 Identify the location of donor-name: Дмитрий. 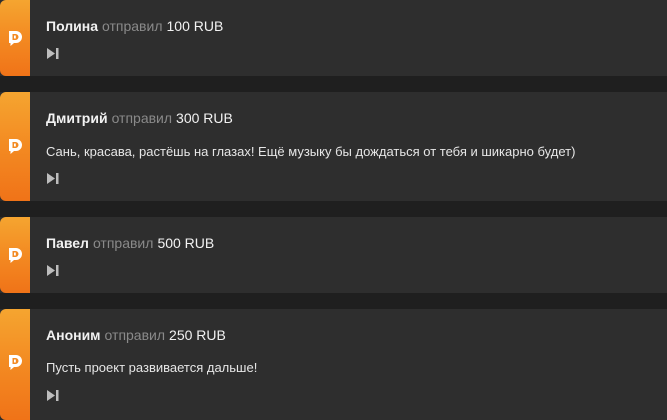
(77, 118).